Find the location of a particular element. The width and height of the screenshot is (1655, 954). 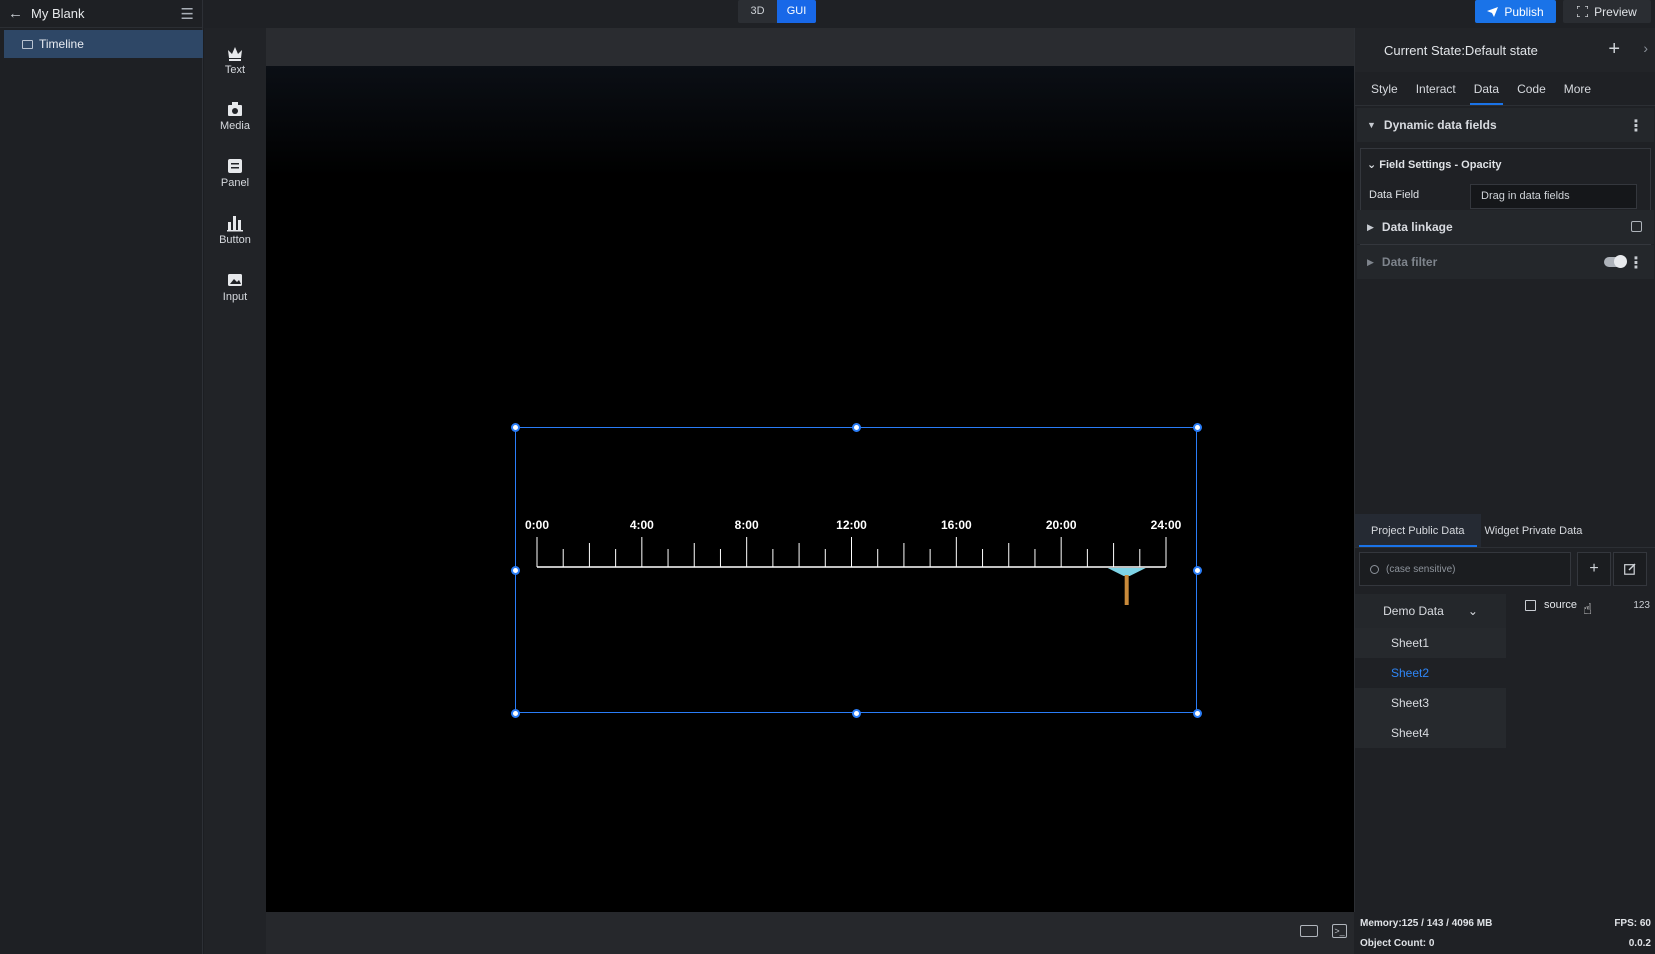

tab-widget-private-data: Widget Private Data is located at coordinates (1540, 530).